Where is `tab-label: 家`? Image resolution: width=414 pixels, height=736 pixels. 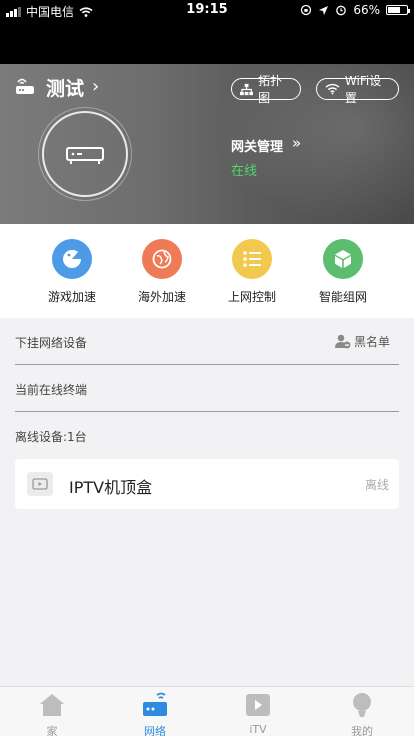
tab-label: 家 is located at coordinates (52, 730).